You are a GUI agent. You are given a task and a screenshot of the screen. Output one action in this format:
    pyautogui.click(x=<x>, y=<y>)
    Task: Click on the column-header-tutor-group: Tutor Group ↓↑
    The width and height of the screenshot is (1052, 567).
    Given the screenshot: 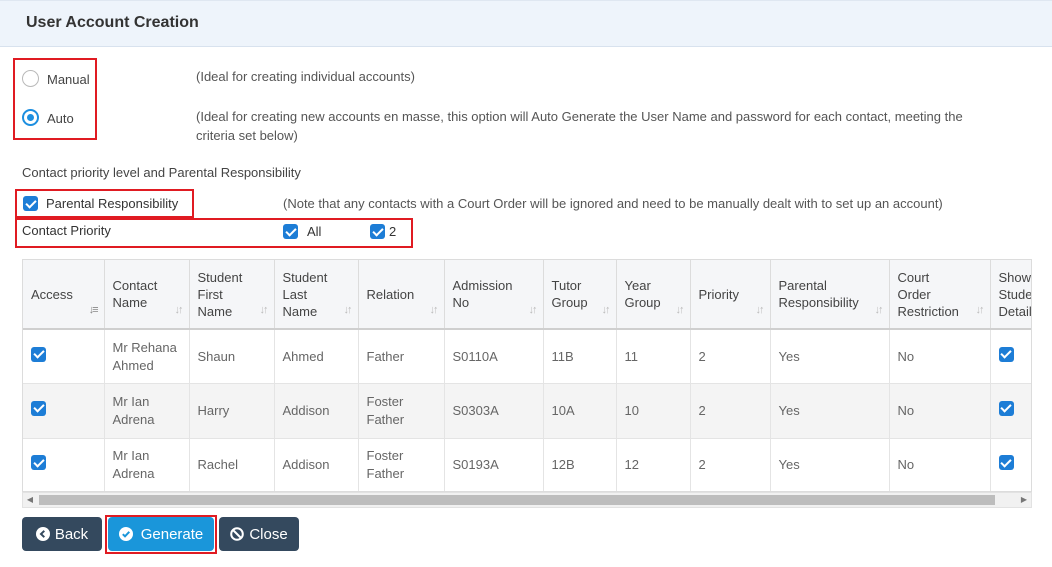 What is the action you would take?
    pyautogui.click(x=580, y=295)
    